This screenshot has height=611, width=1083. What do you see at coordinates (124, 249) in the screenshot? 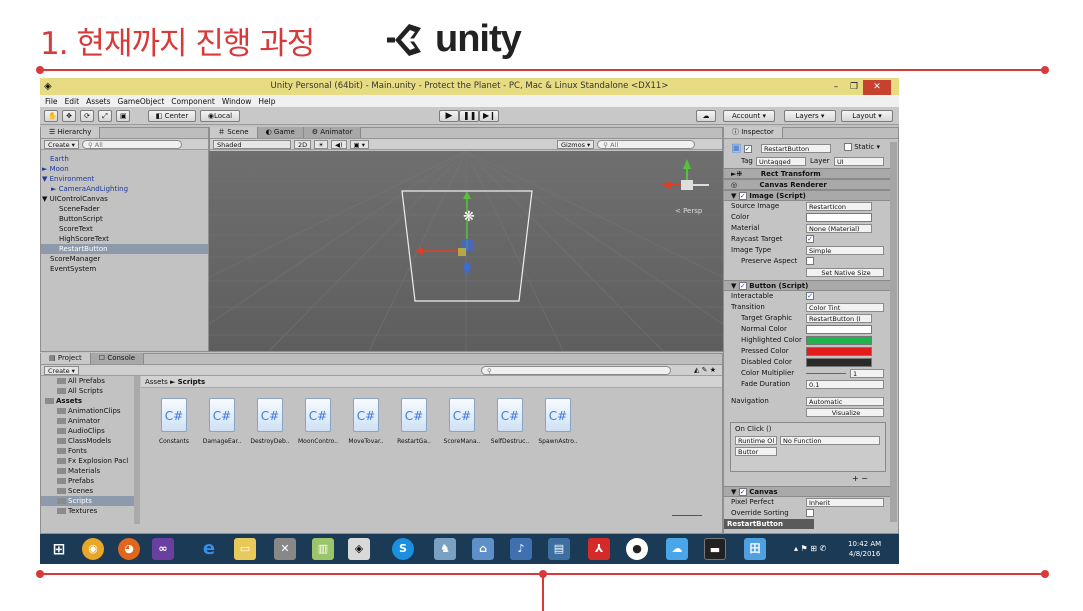
I see `hierarchy-item: RestartButton` at bounding box center [124, 249].